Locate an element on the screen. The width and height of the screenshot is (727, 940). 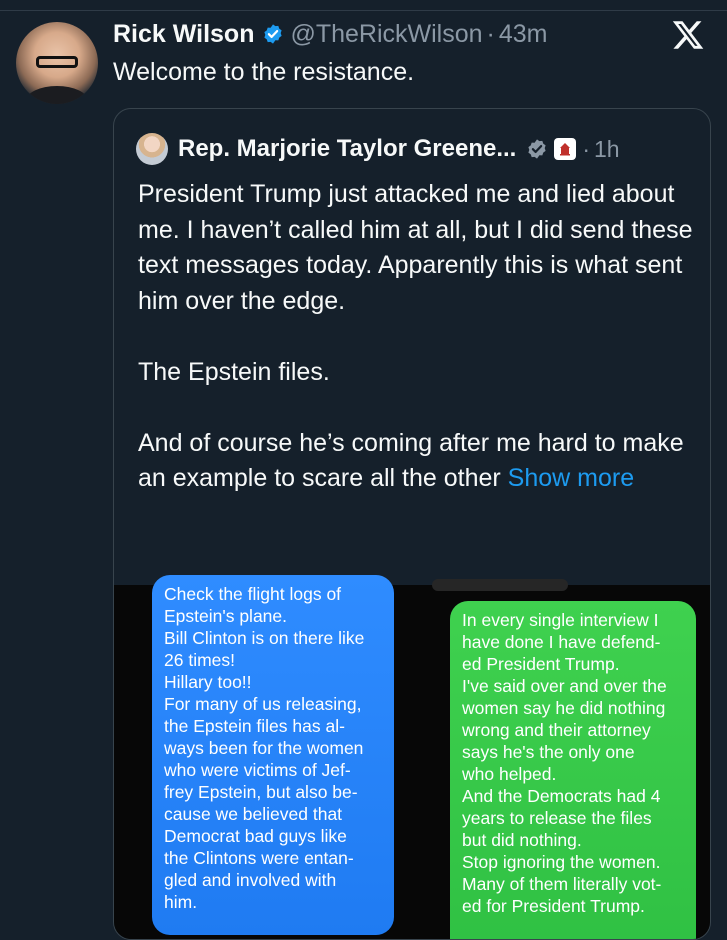
message-line: ed for President Trump. is located at coordinates (553, 906).